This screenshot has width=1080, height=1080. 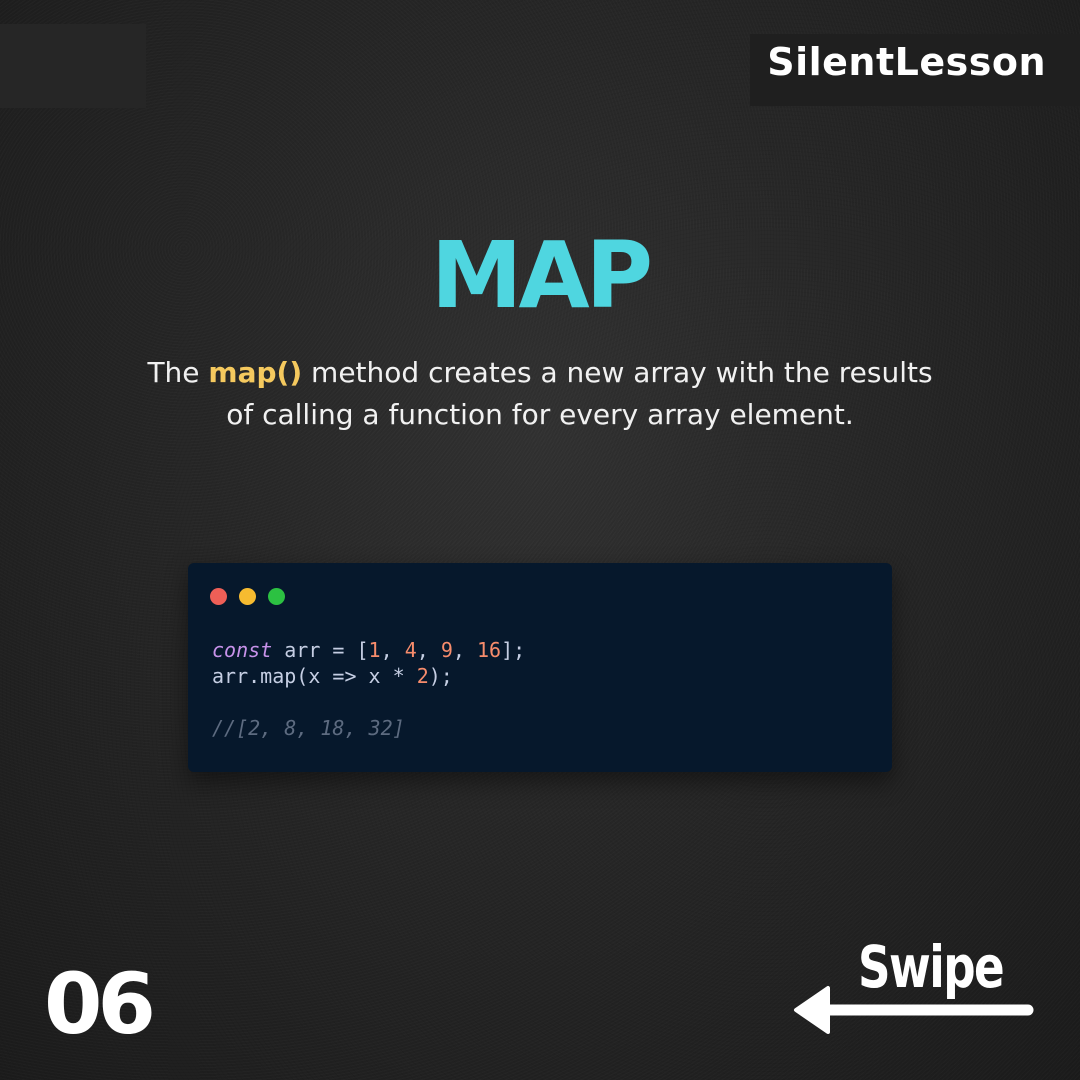 I want to click on slide-title: MAP, so click(x=541, y=275).